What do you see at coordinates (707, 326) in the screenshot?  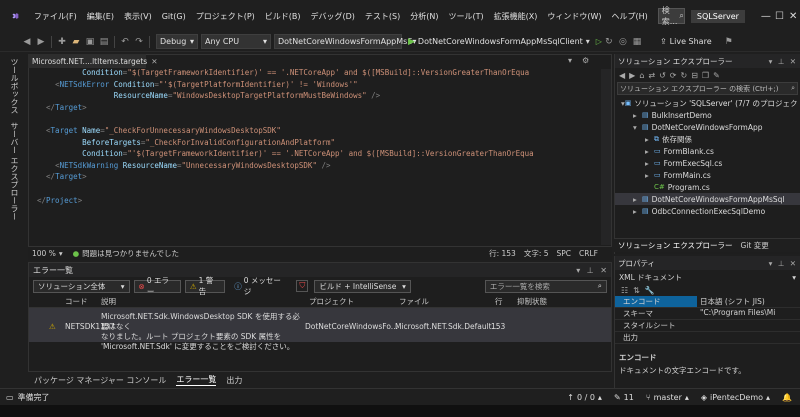 I see `property-row: スタイルシート` at bounding box center [707, 326].